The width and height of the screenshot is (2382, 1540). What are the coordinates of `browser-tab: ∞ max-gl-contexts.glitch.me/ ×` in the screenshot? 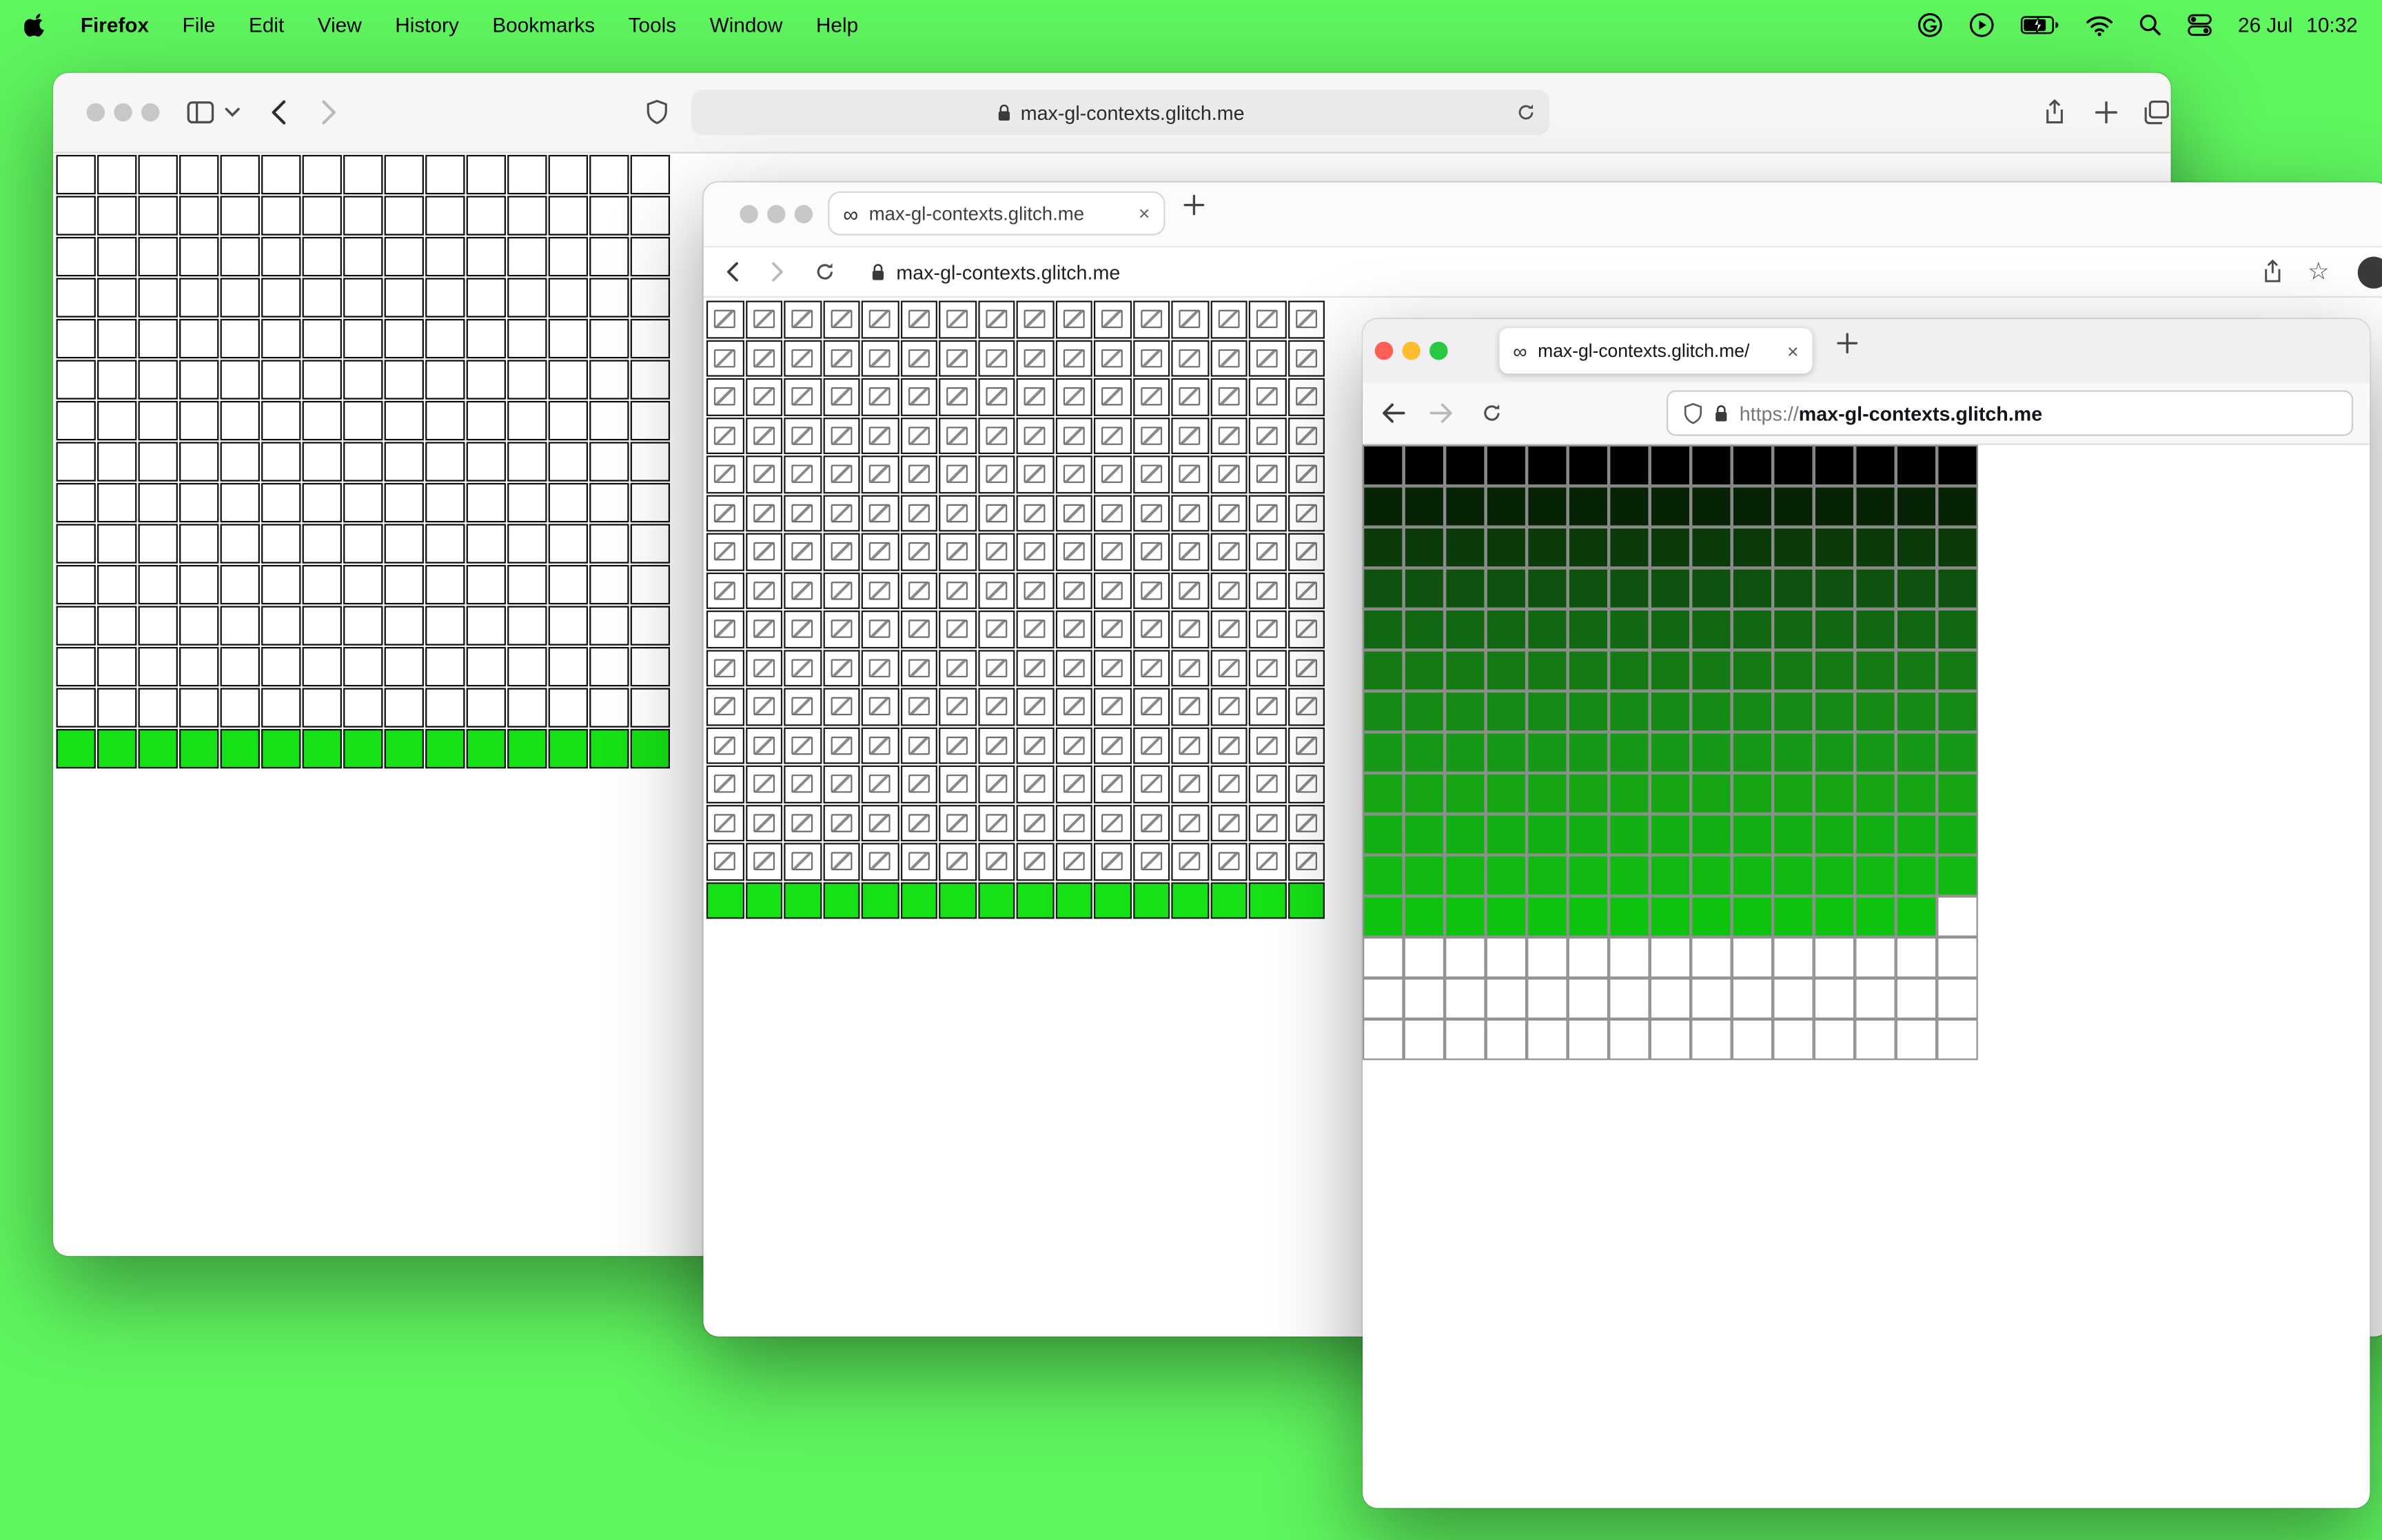 It's located at (1656, 351).